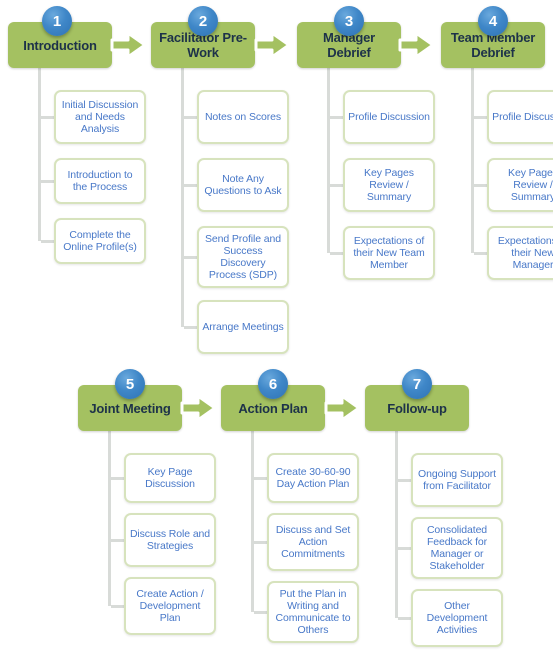 The image size is (553, 664). I want to click on step-task-label: Expectations of their New Team Member, so click(389, 253).